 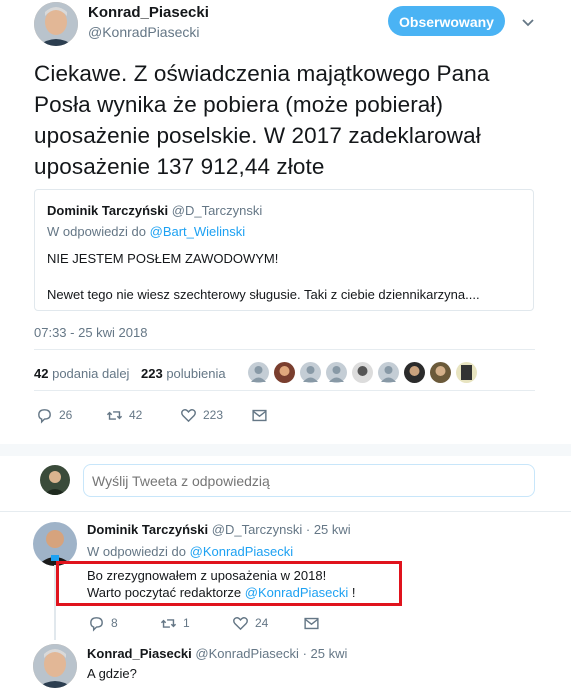 What do you see at coordinates (124, 415) in the screenshot?
I see `retweet-action: 42` at bounding box center [124, 415].